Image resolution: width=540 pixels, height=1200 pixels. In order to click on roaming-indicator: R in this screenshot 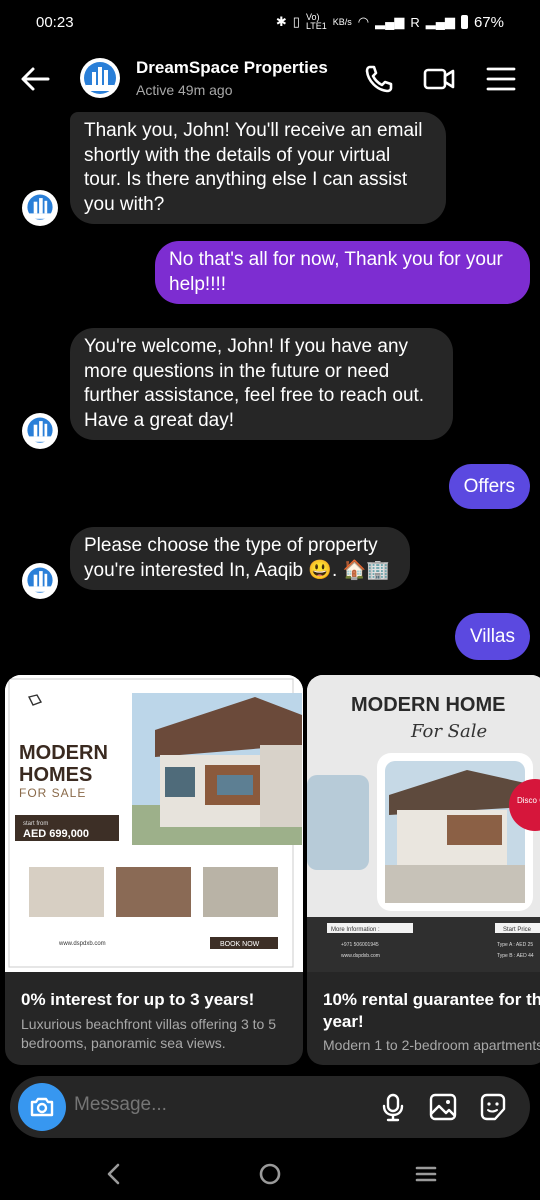, I will do `click(415, 22)`.